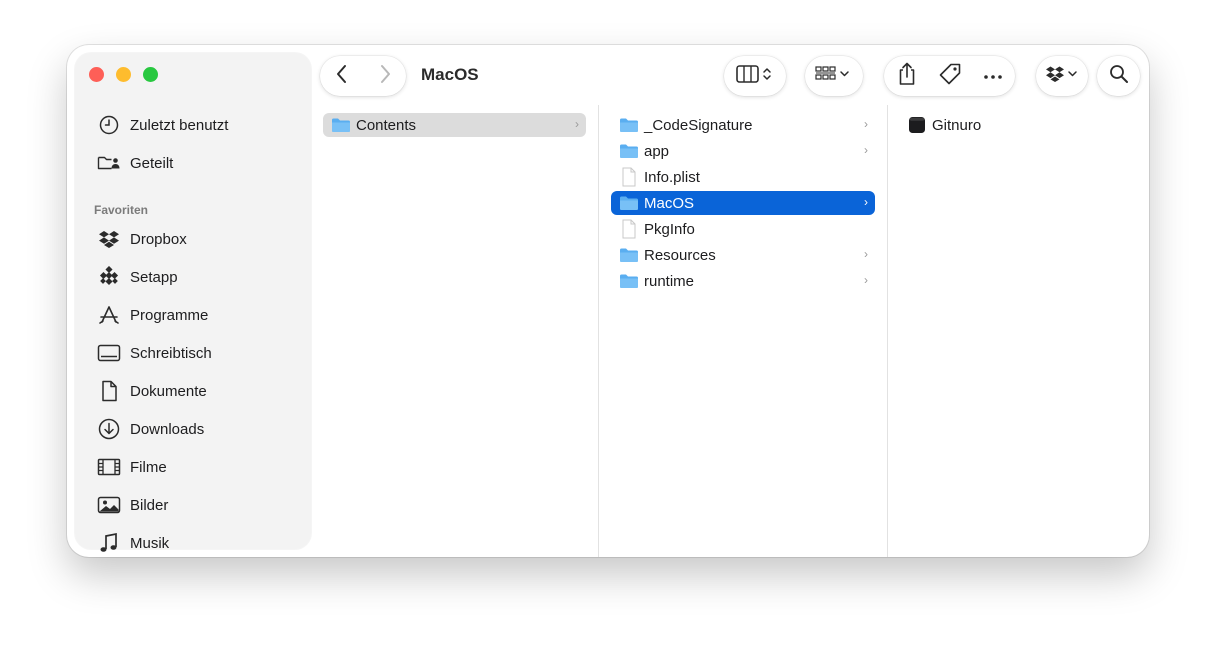 Image resolution: width=1216 pixels, height=646 pixels. I want to click on share-button, so click(906, 76).